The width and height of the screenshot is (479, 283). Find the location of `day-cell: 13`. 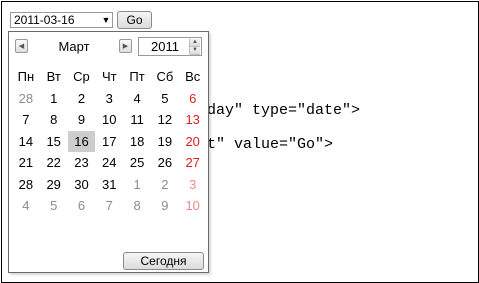

day-cell: 13 is located at coordinates (193, 120).